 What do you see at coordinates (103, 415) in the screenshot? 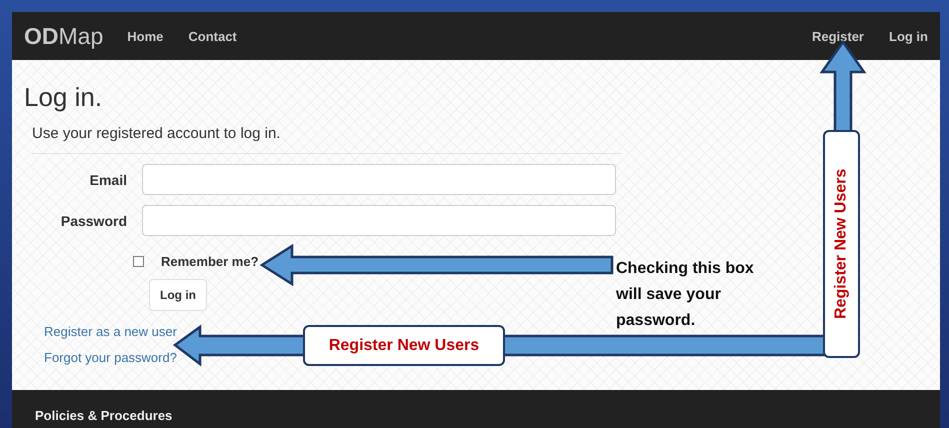
I see `footer-heading: Policies & Procedures` at bounding box center [103, 415].